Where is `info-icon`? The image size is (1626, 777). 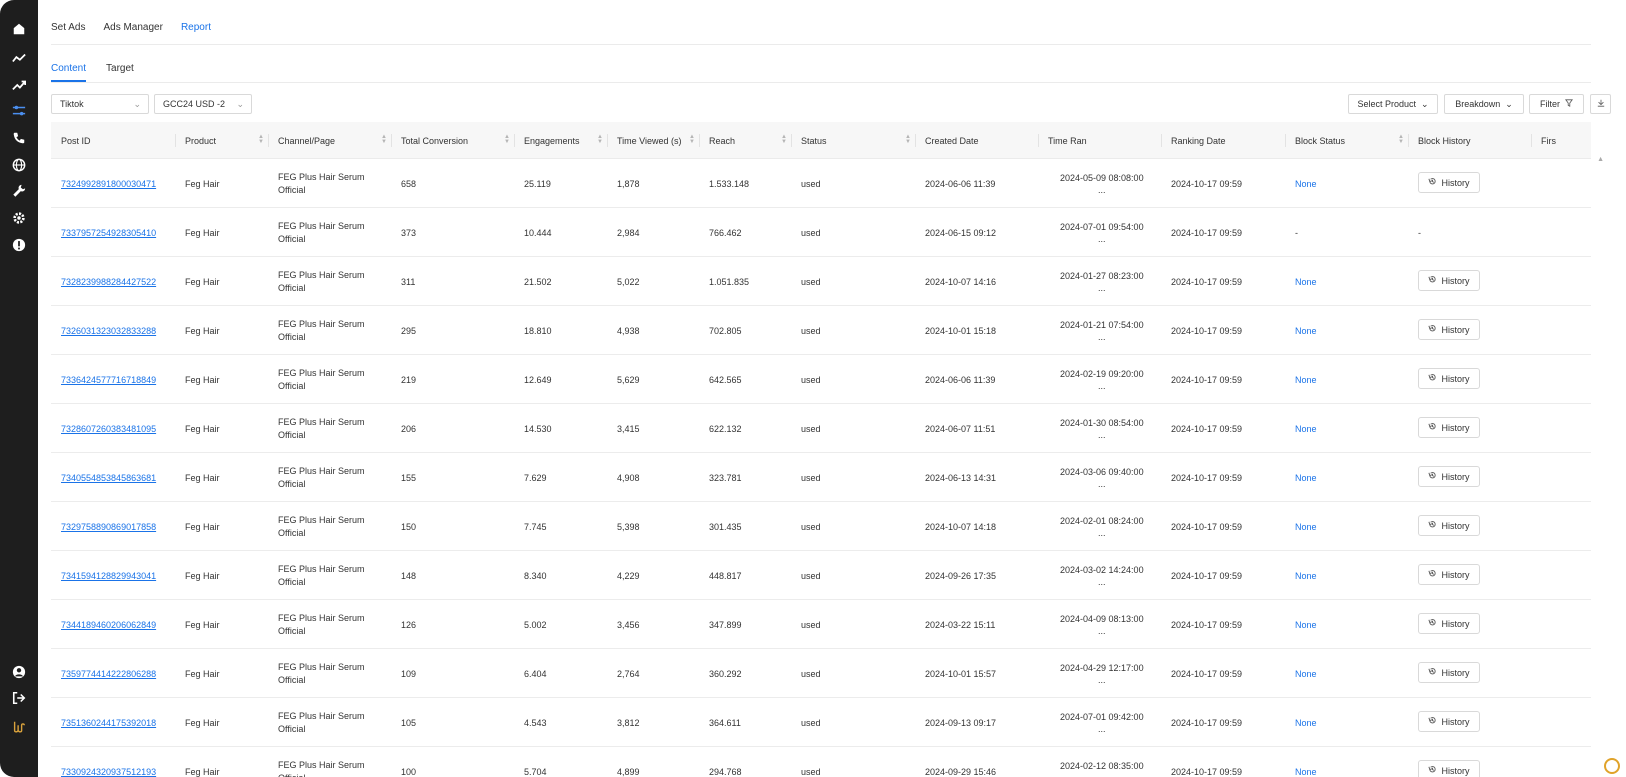 info-icon is located at coordinates (19, 245).